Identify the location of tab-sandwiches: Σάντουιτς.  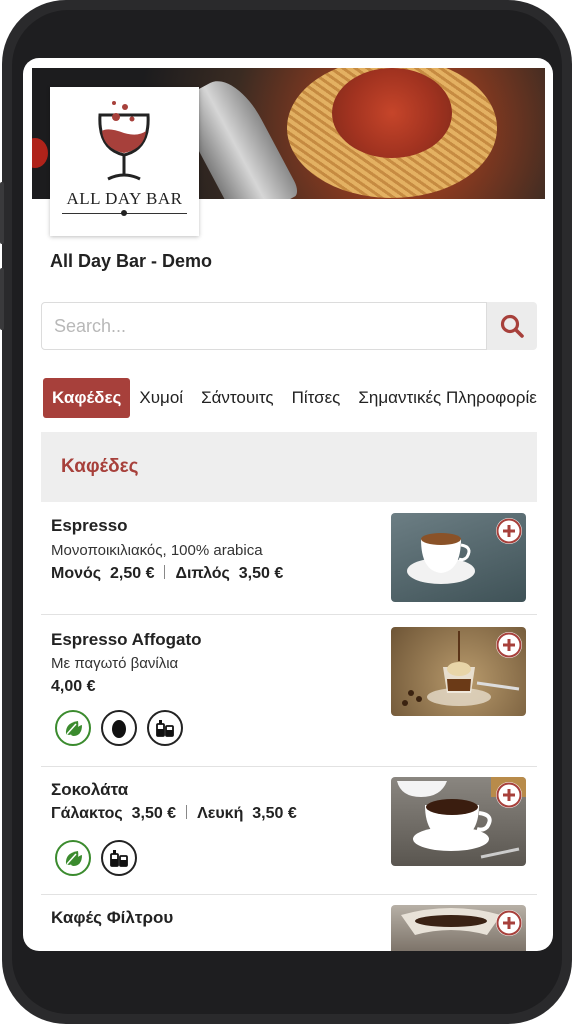
(237, 398).